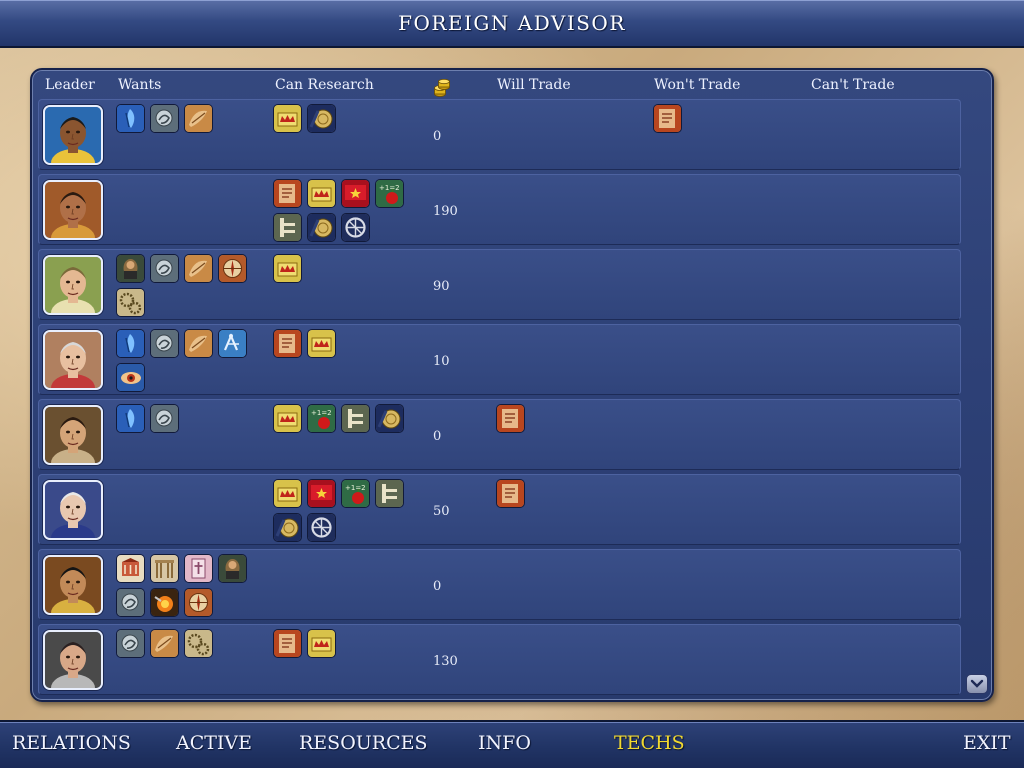 The image size is (1024, 768). Describe the element at coordinates (140, 85) in the screenshot. I see `column-header-wants: Wants` at that location.